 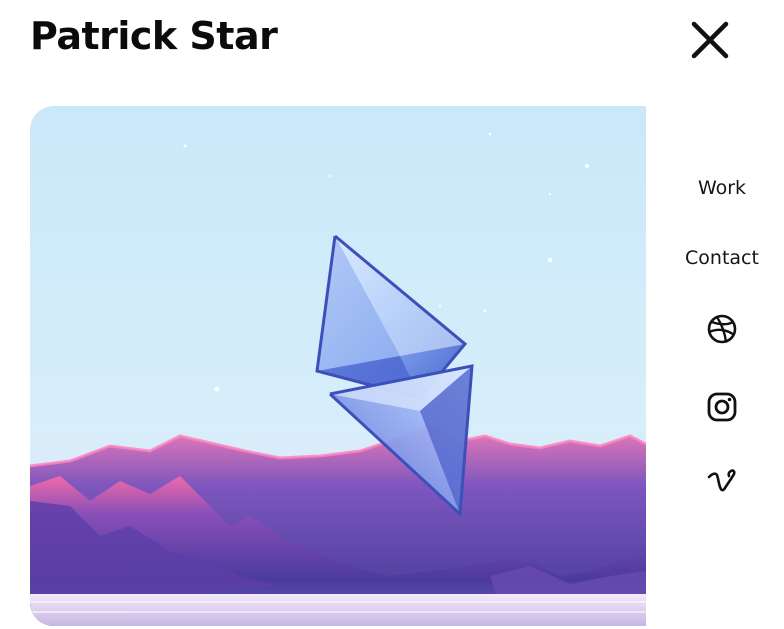 What do you see at coordinates (722, 258) in the screenshot?
I see `nav-link-contact: Contact` at bounding box center [722, 258].